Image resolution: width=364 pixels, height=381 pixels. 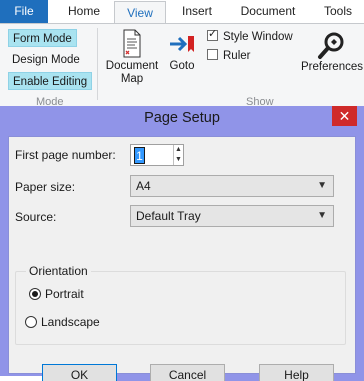 I want to click on tab-tools: Tools, so click(x=338, y=11).